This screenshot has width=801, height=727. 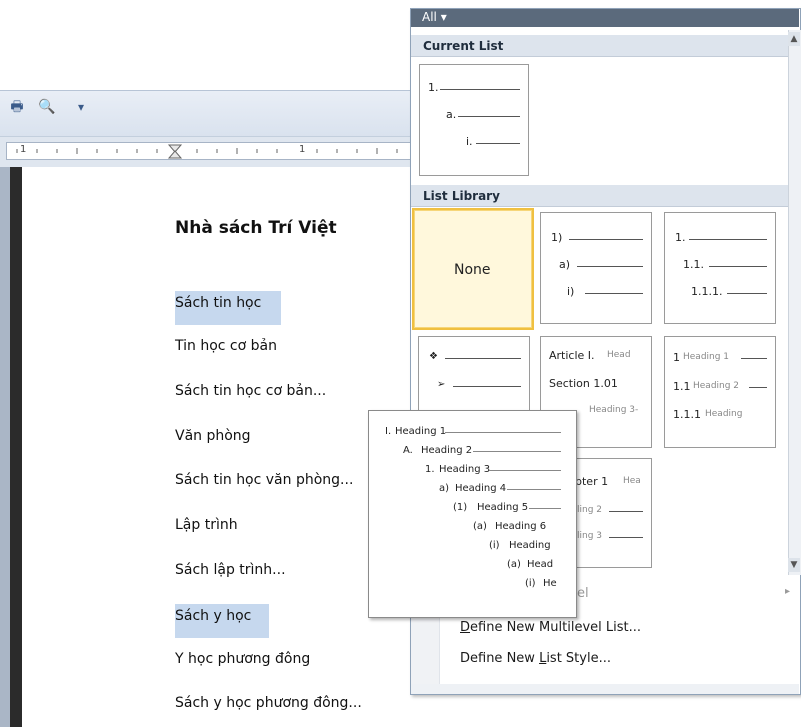 I want to click on tile-heading-text: ling 2, so click(x=590, y=510).